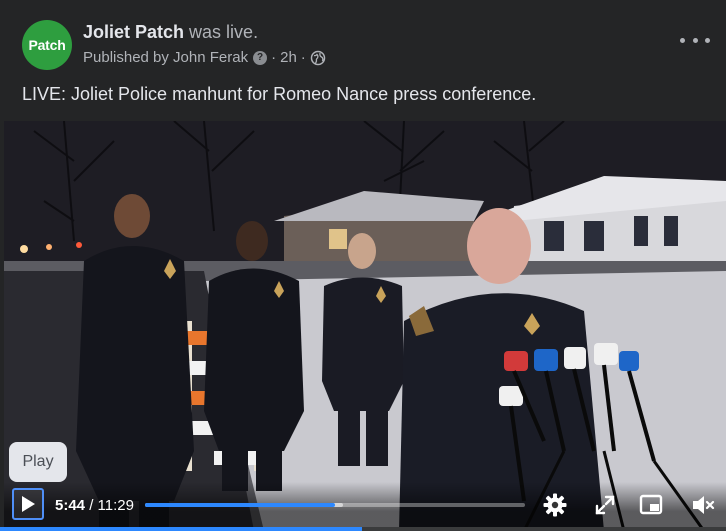  Describe the element at coordinates (651, 505) in the screenshot. I see `picture-in-picture-icon` at that location.